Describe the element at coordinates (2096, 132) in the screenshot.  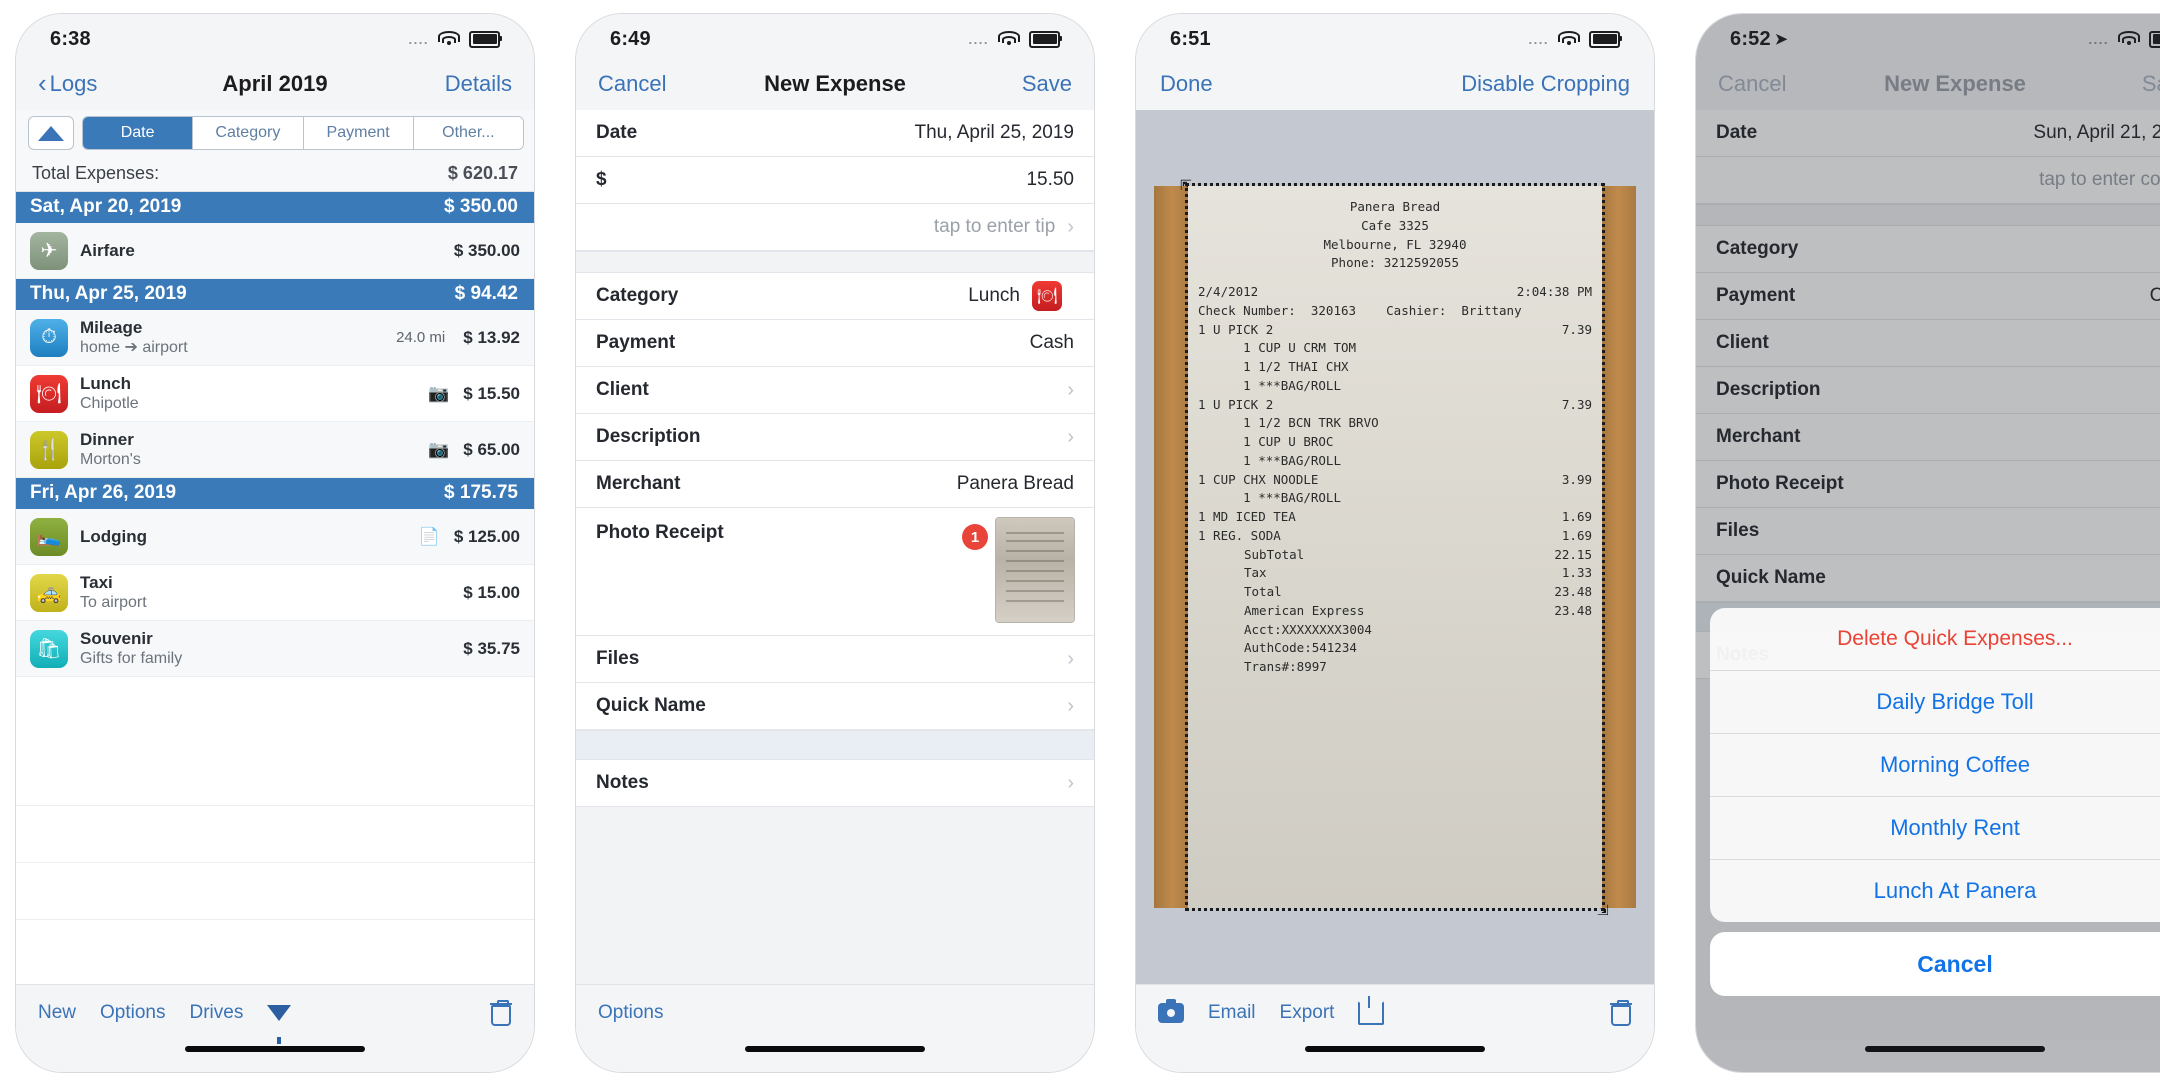
I see `field-value: Sun, April 21, 2019` at that location.